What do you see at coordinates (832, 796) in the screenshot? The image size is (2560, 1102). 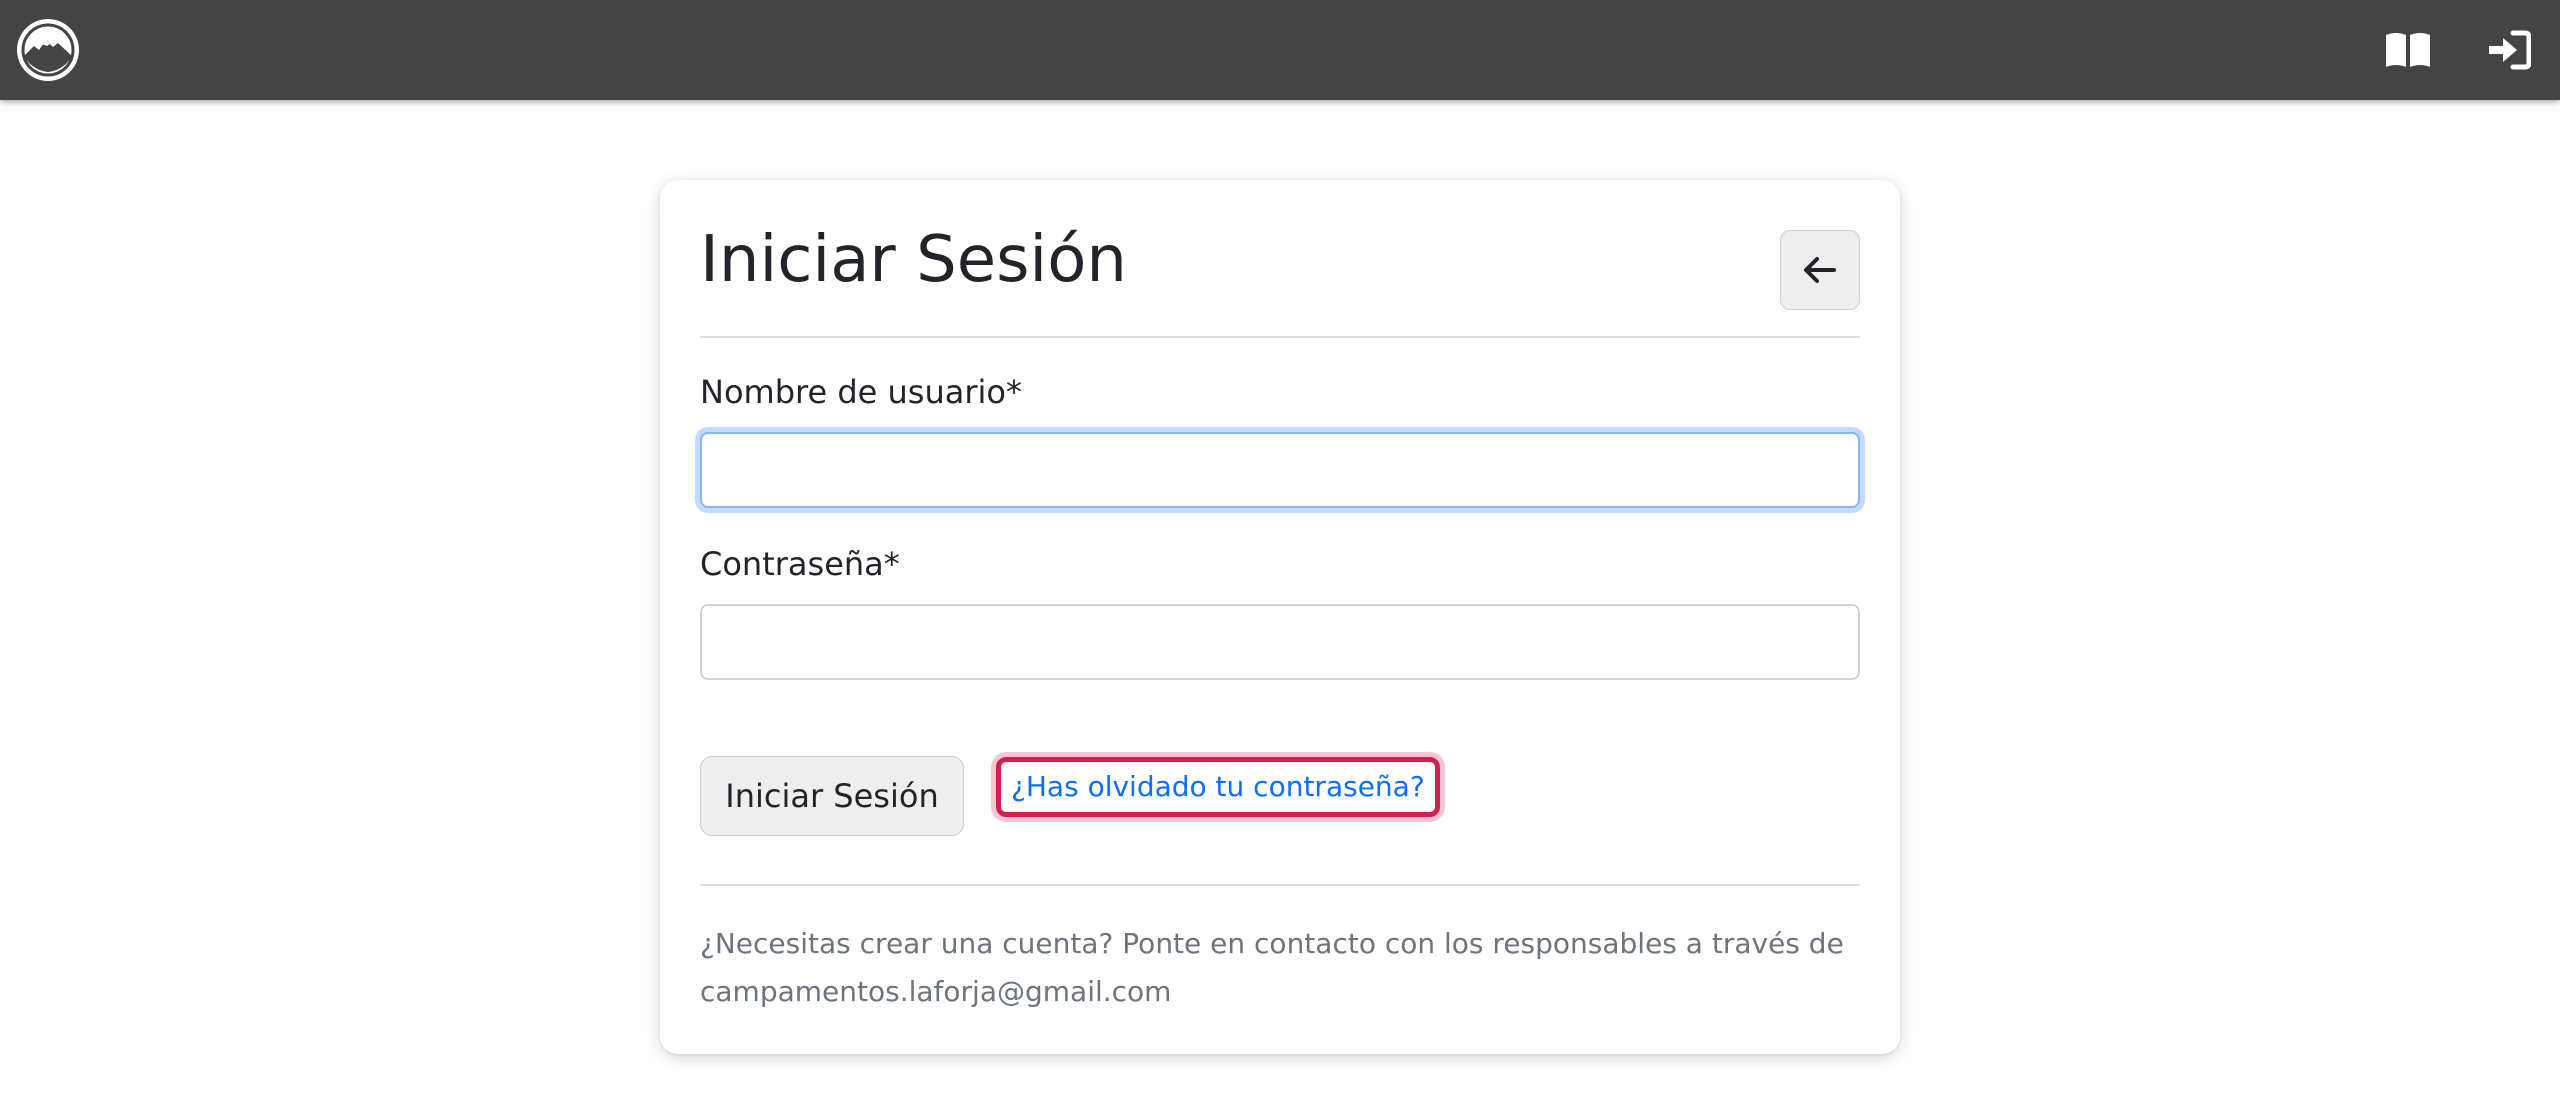 I see `login-submit-button: Iniciar Sesión` at bounding box center [832, 796].